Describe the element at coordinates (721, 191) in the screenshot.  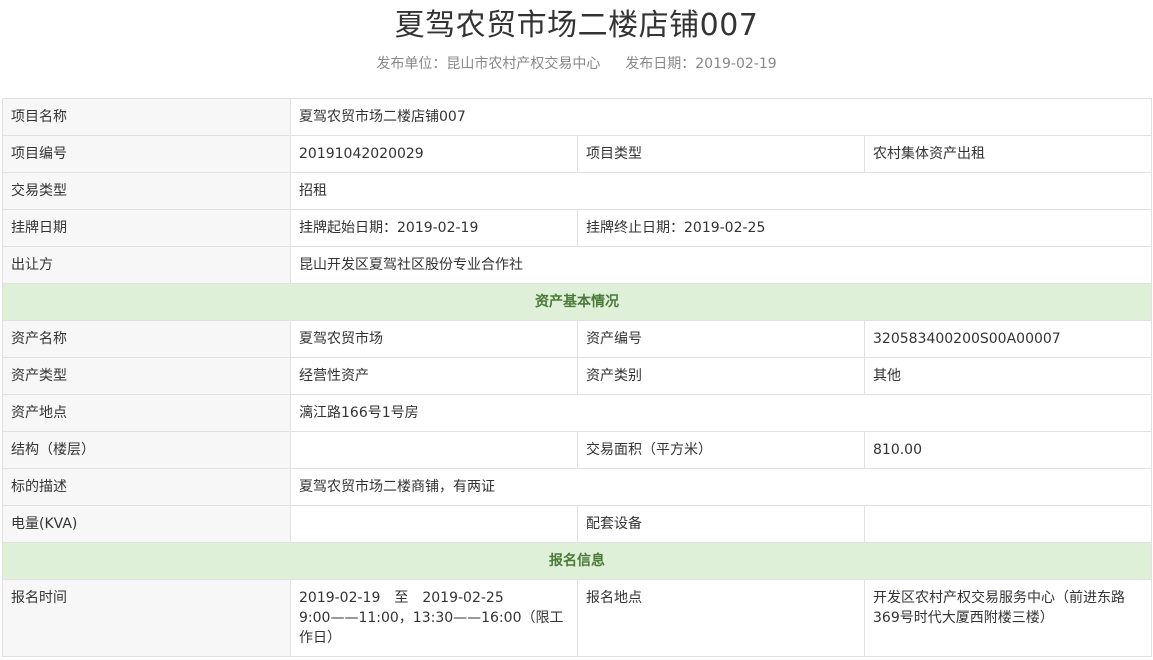
I see `trade-type-value: 招租` at that location.